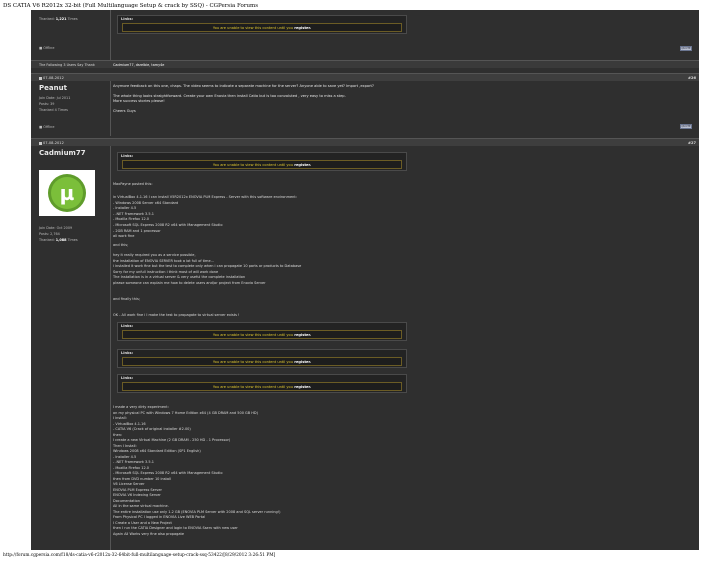 This screenshot has height=563, width=728. What do you see at coordinates (121, 245) in the screenshot?
I see `post-27-and-this: and this;` at bounding box center [121, 245].